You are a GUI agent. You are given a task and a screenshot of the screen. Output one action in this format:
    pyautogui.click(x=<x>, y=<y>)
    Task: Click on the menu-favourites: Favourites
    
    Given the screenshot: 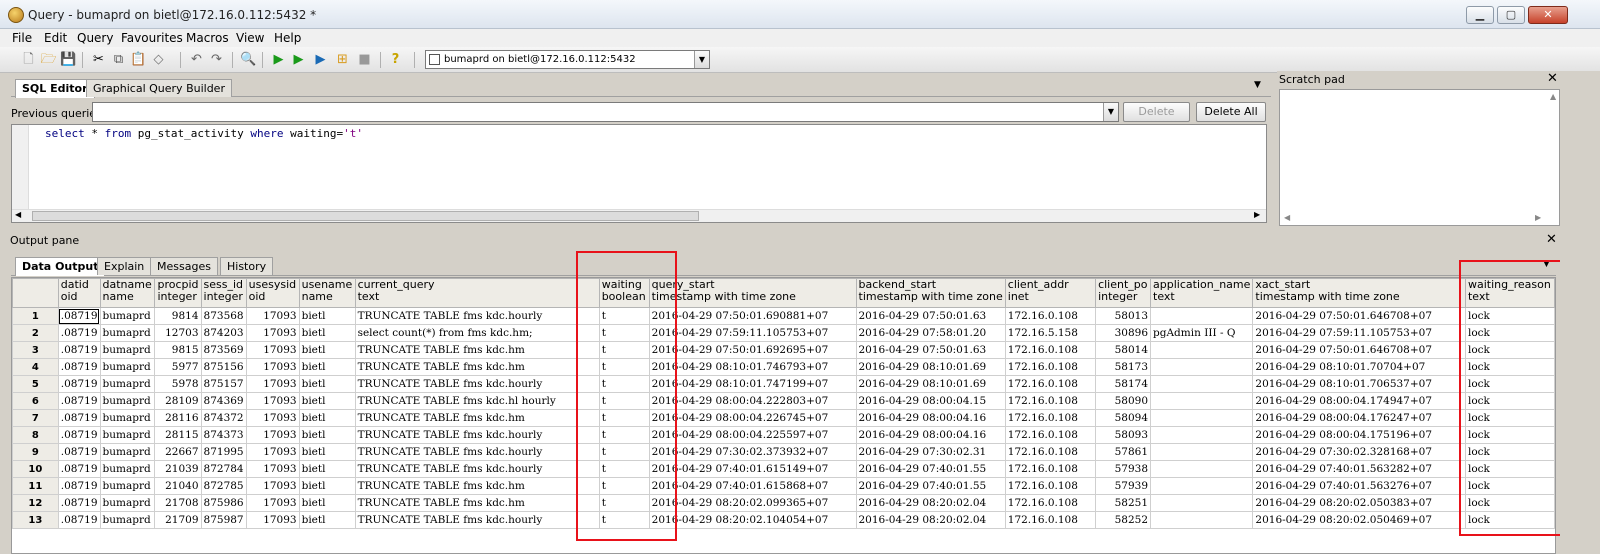 What is the action you would take?
    pyautogui.click(x=152, y=38)
    